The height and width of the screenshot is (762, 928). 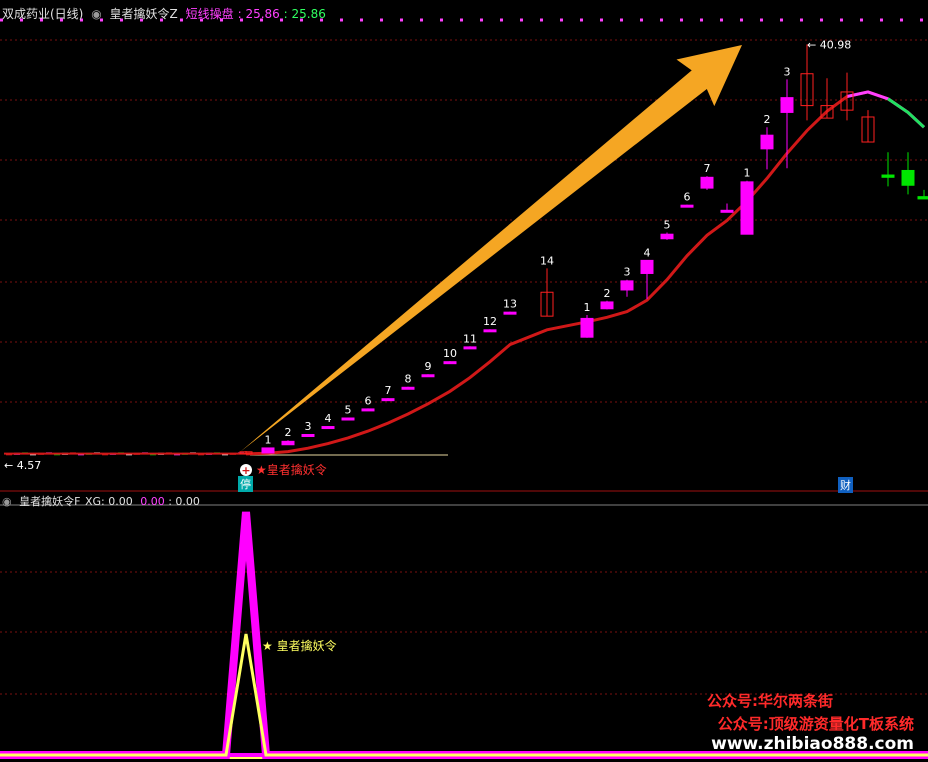 What do you see at coordinates (450, 353) in the screenshot?
I see `candle-count-label: 10` at bounding box center [450, 353].